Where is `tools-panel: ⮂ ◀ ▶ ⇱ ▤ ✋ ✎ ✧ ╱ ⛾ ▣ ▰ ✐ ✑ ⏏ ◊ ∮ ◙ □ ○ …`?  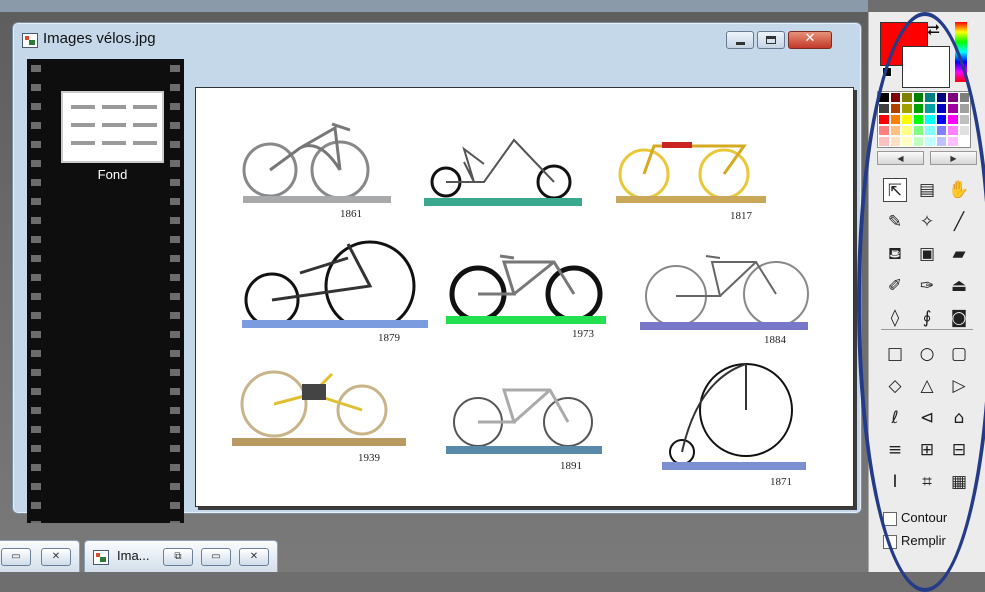 tools-panel: ⮂ ◀ ▶ ⇱ ▤ ✋ ✎ ✧ ╱ ⛾ ▣ ▰ ✐ ✑ ⏏ ◊ ∮ ◙ □ ○ … is located at coordinates (926, 292).